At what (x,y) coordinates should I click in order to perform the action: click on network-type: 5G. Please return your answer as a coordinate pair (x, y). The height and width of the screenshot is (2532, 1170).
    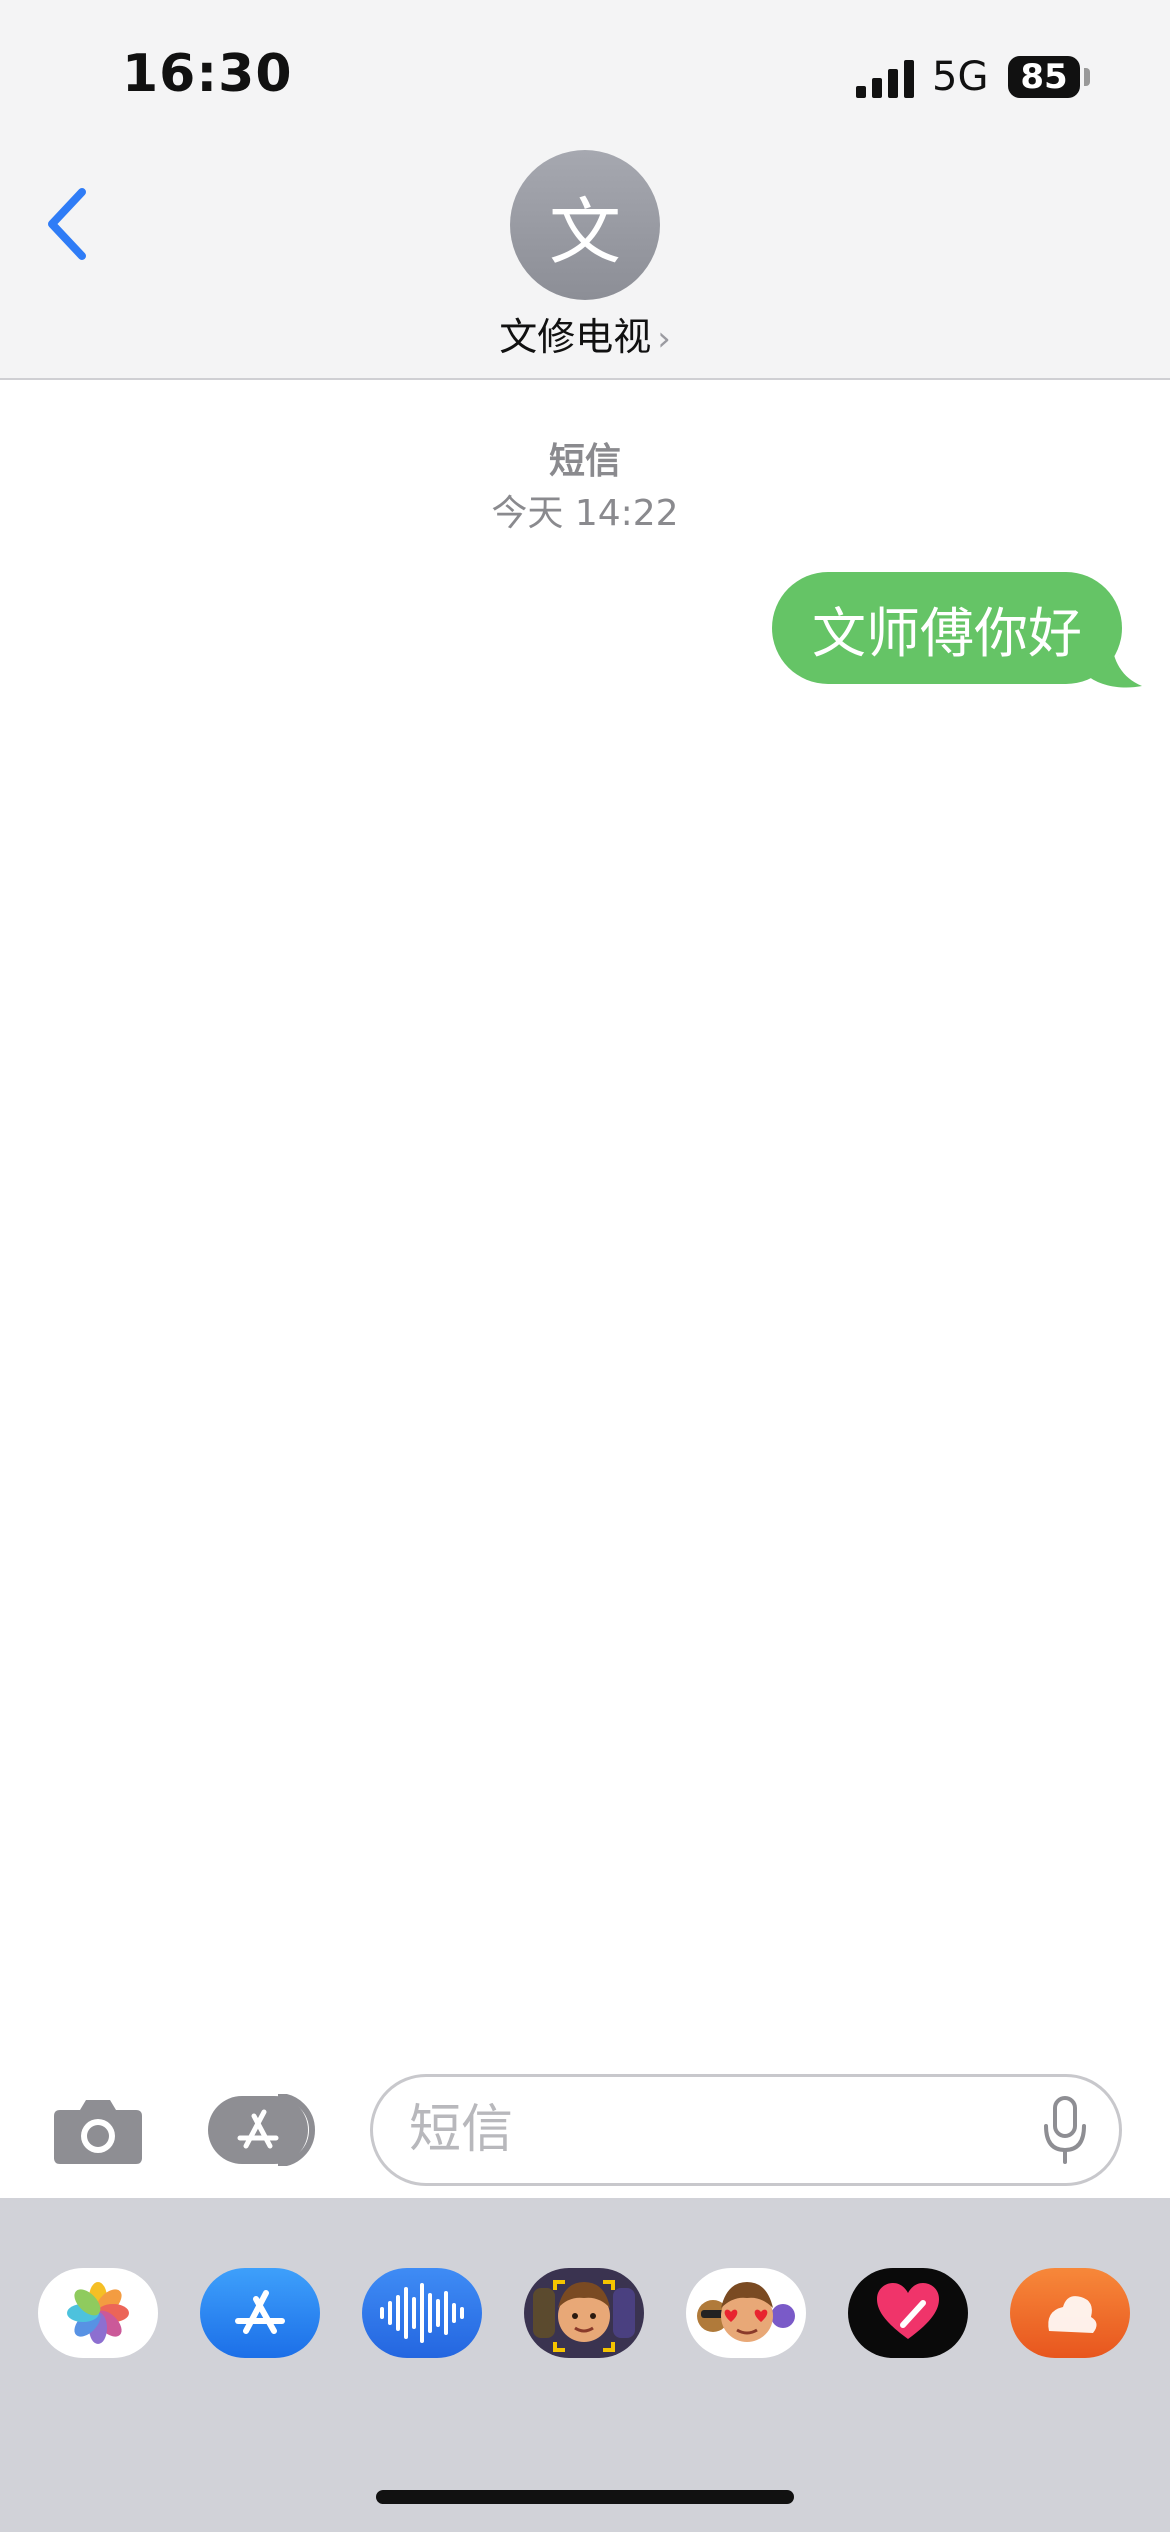
    Looking at the image, I should click on (960, 77).